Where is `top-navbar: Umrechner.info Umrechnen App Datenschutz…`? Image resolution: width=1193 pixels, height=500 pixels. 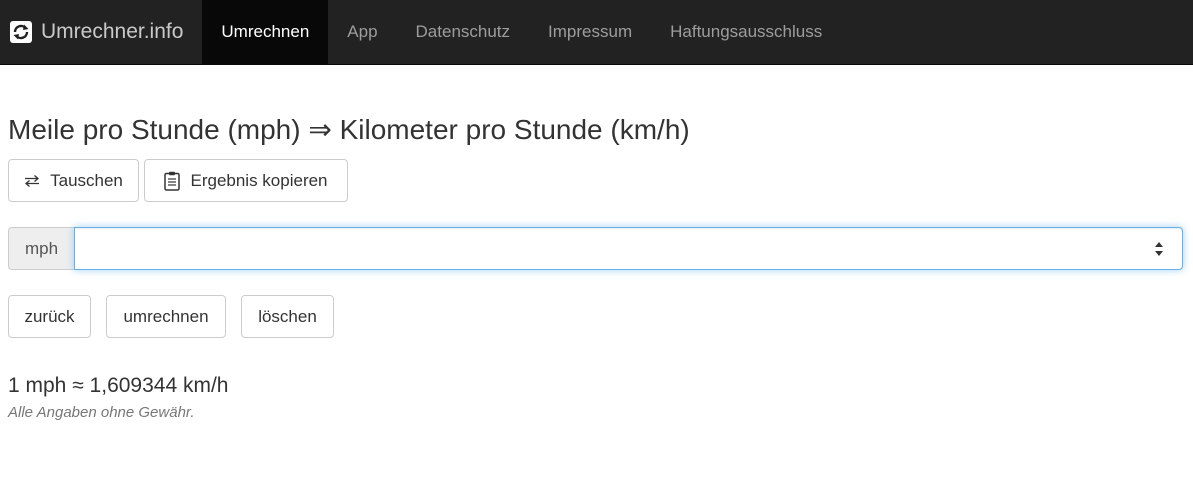 top-navbar: Umrechner.info Umrechnen App Datenschutz… is located at coordinates (596, 32).